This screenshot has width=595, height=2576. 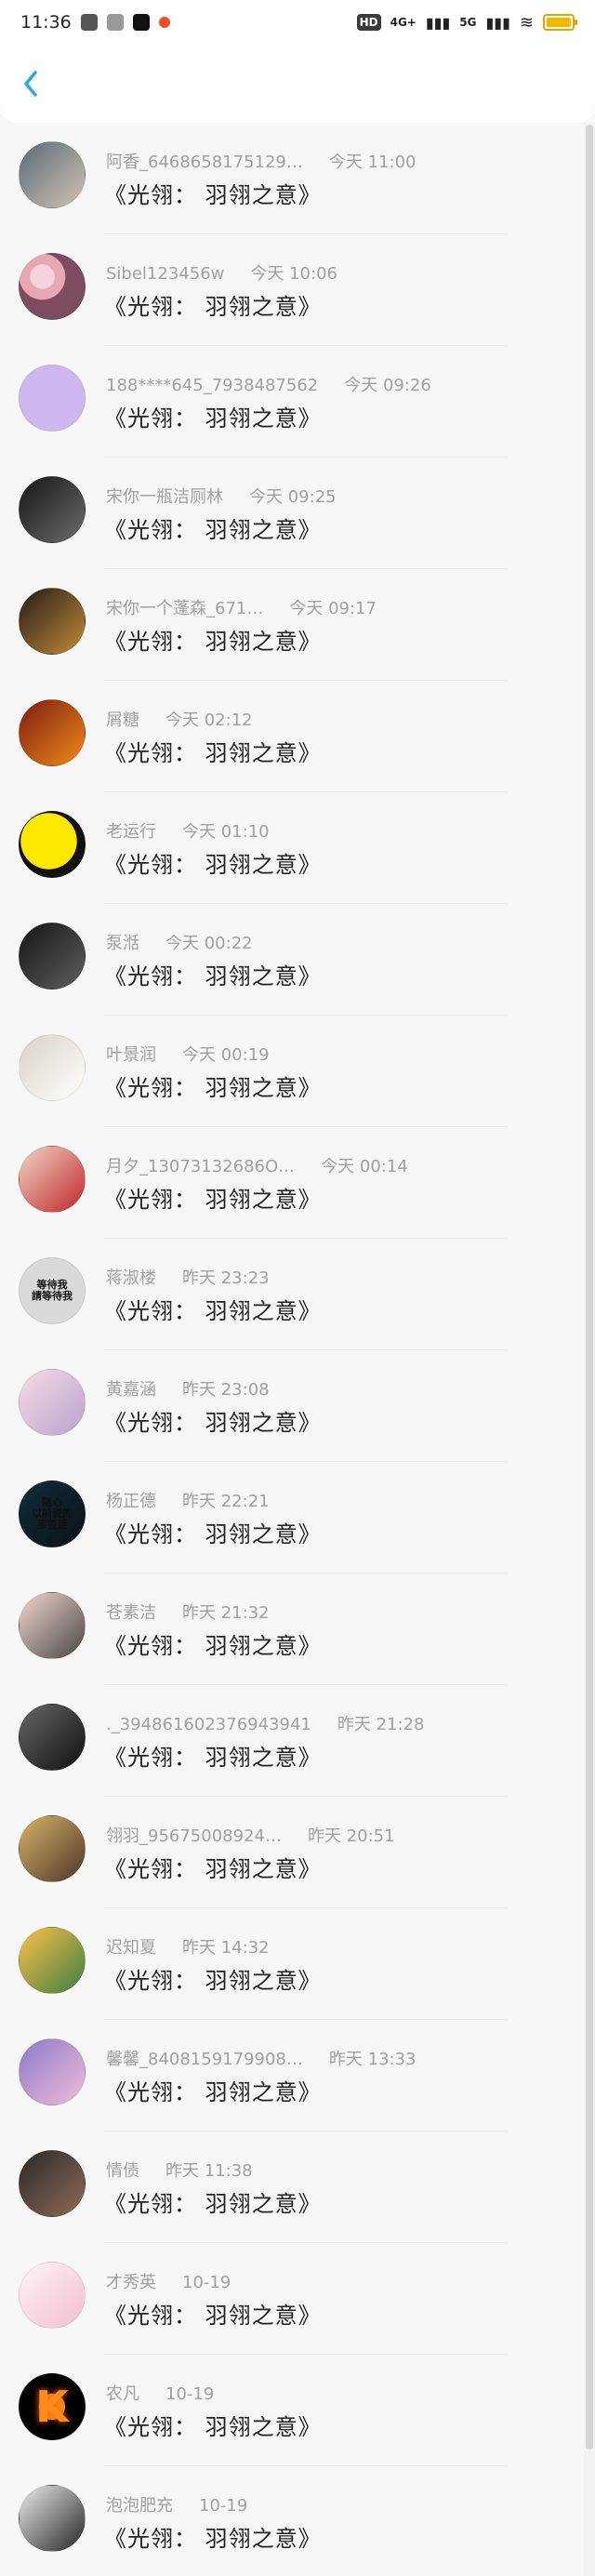 What do you see at coordinates (292, 290) in the screenshot?
I see `list-item: Sibel123456w 今天 10:06 《光翎： 羽翎之意》` at bounding box center [292, 290].